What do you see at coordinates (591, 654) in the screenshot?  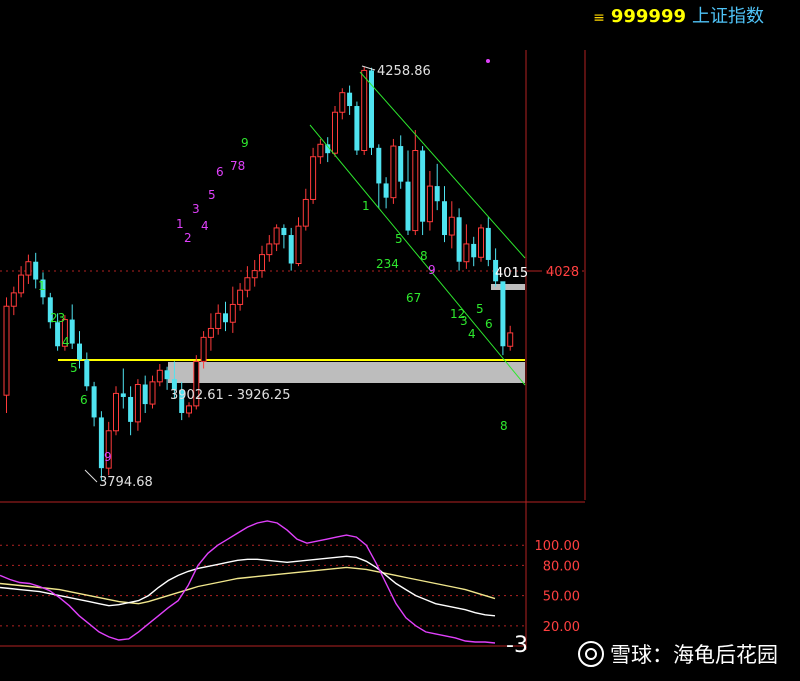 I see `snowball-logo-icon` at bounding box center [591, 654].